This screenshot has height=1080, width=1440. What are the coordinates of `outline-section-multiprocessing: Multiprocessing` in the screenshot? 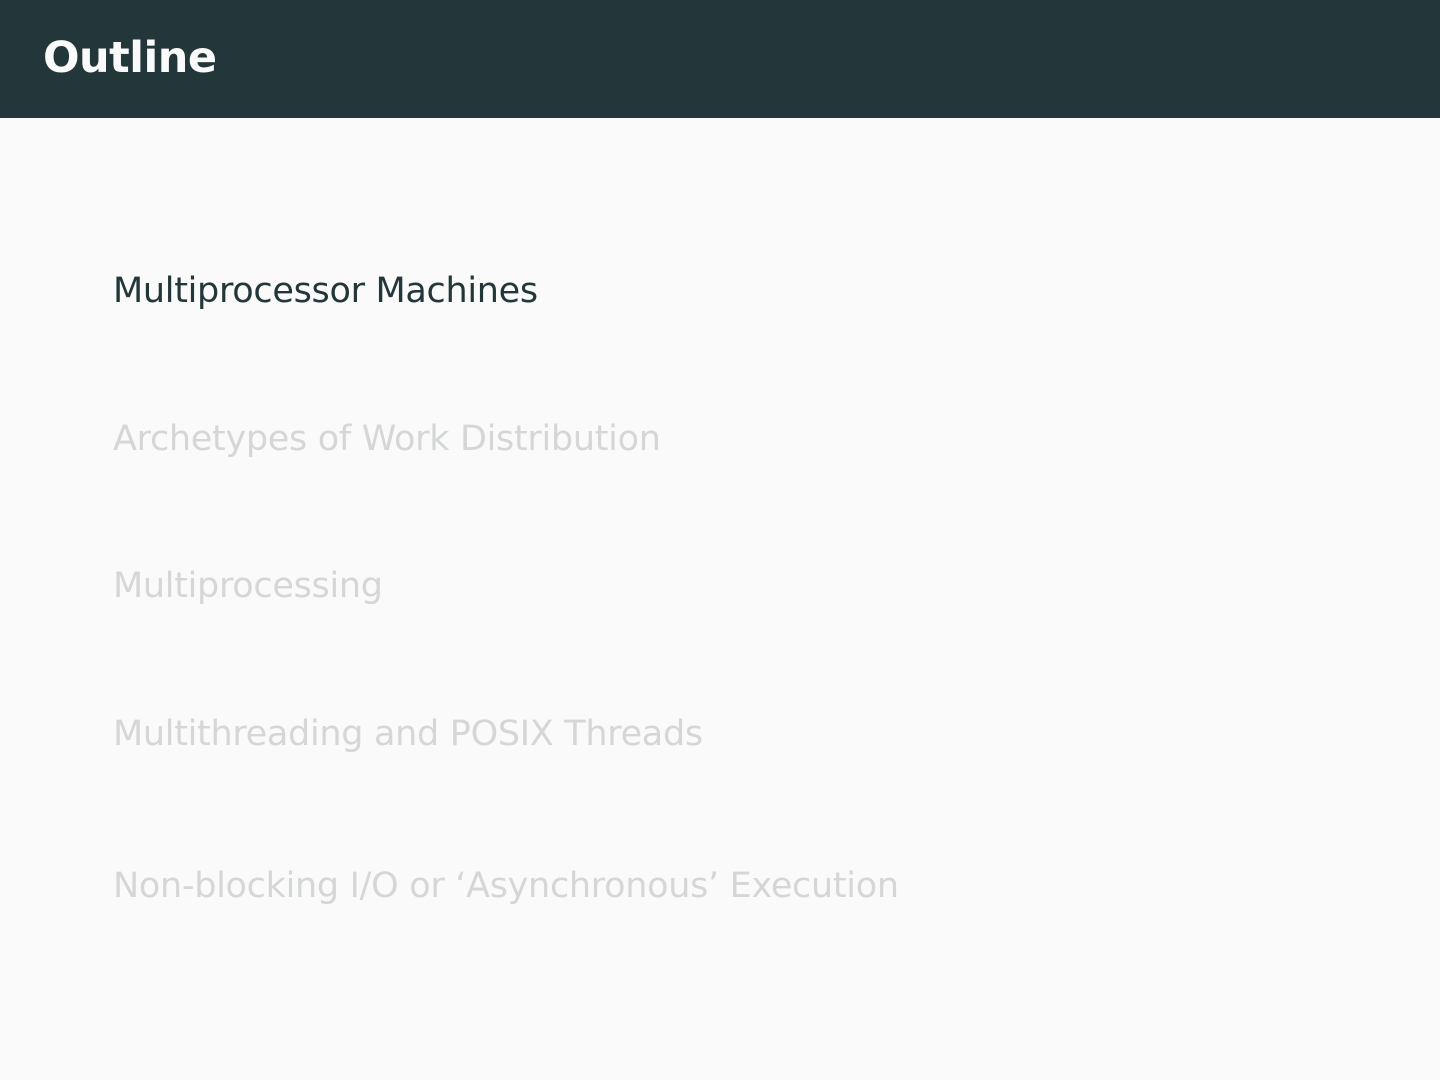 It's located at (248, 586).